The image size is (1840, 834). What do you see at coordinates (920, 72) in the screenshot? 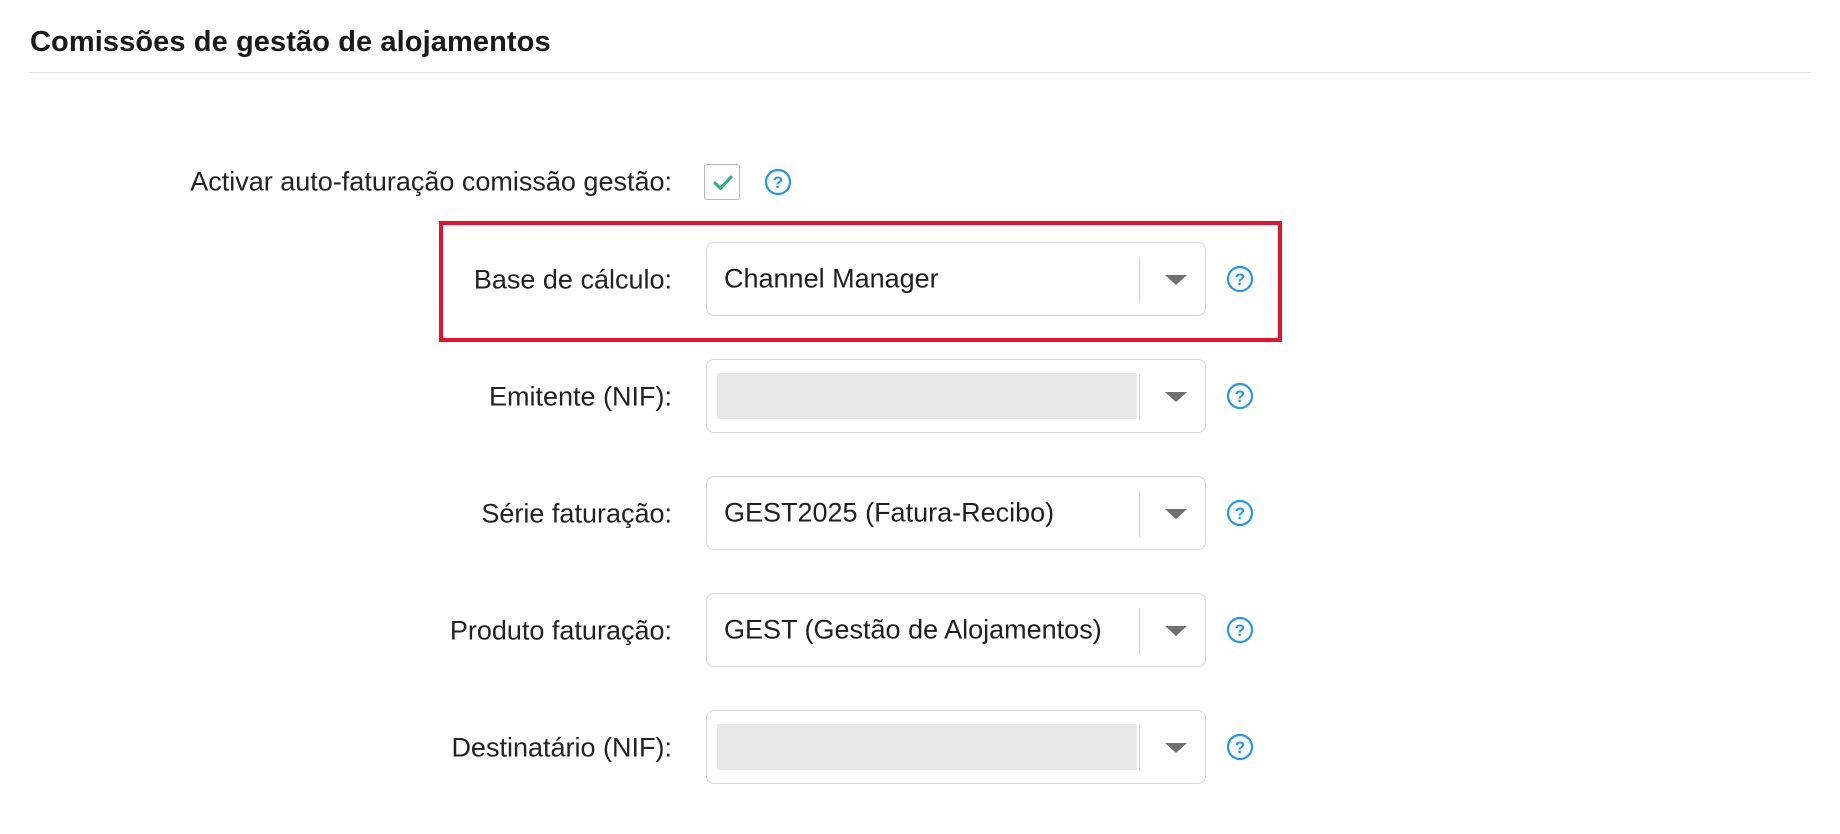
I see `section-divider` at bounding box center [920, 72].